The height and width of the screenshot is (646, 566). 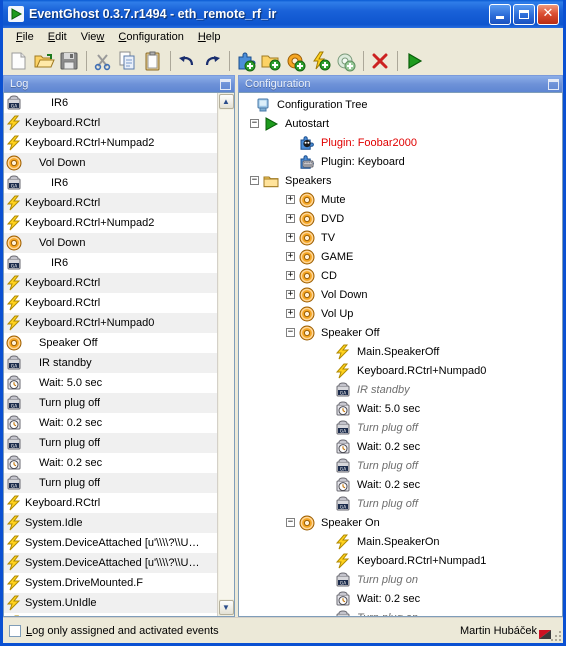 What do you see at coordinates (246, 61) in the screenshot?
I see `add-plugin-icon` at bounding box center [246, 61].